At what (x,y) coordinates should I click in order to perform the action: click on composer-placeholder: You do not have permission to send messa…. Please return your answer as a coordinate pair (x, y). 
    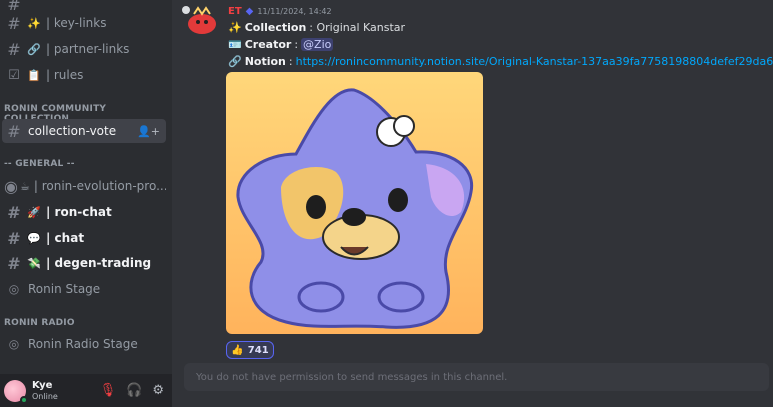
    Looking at the image, I should click on (352, 377).